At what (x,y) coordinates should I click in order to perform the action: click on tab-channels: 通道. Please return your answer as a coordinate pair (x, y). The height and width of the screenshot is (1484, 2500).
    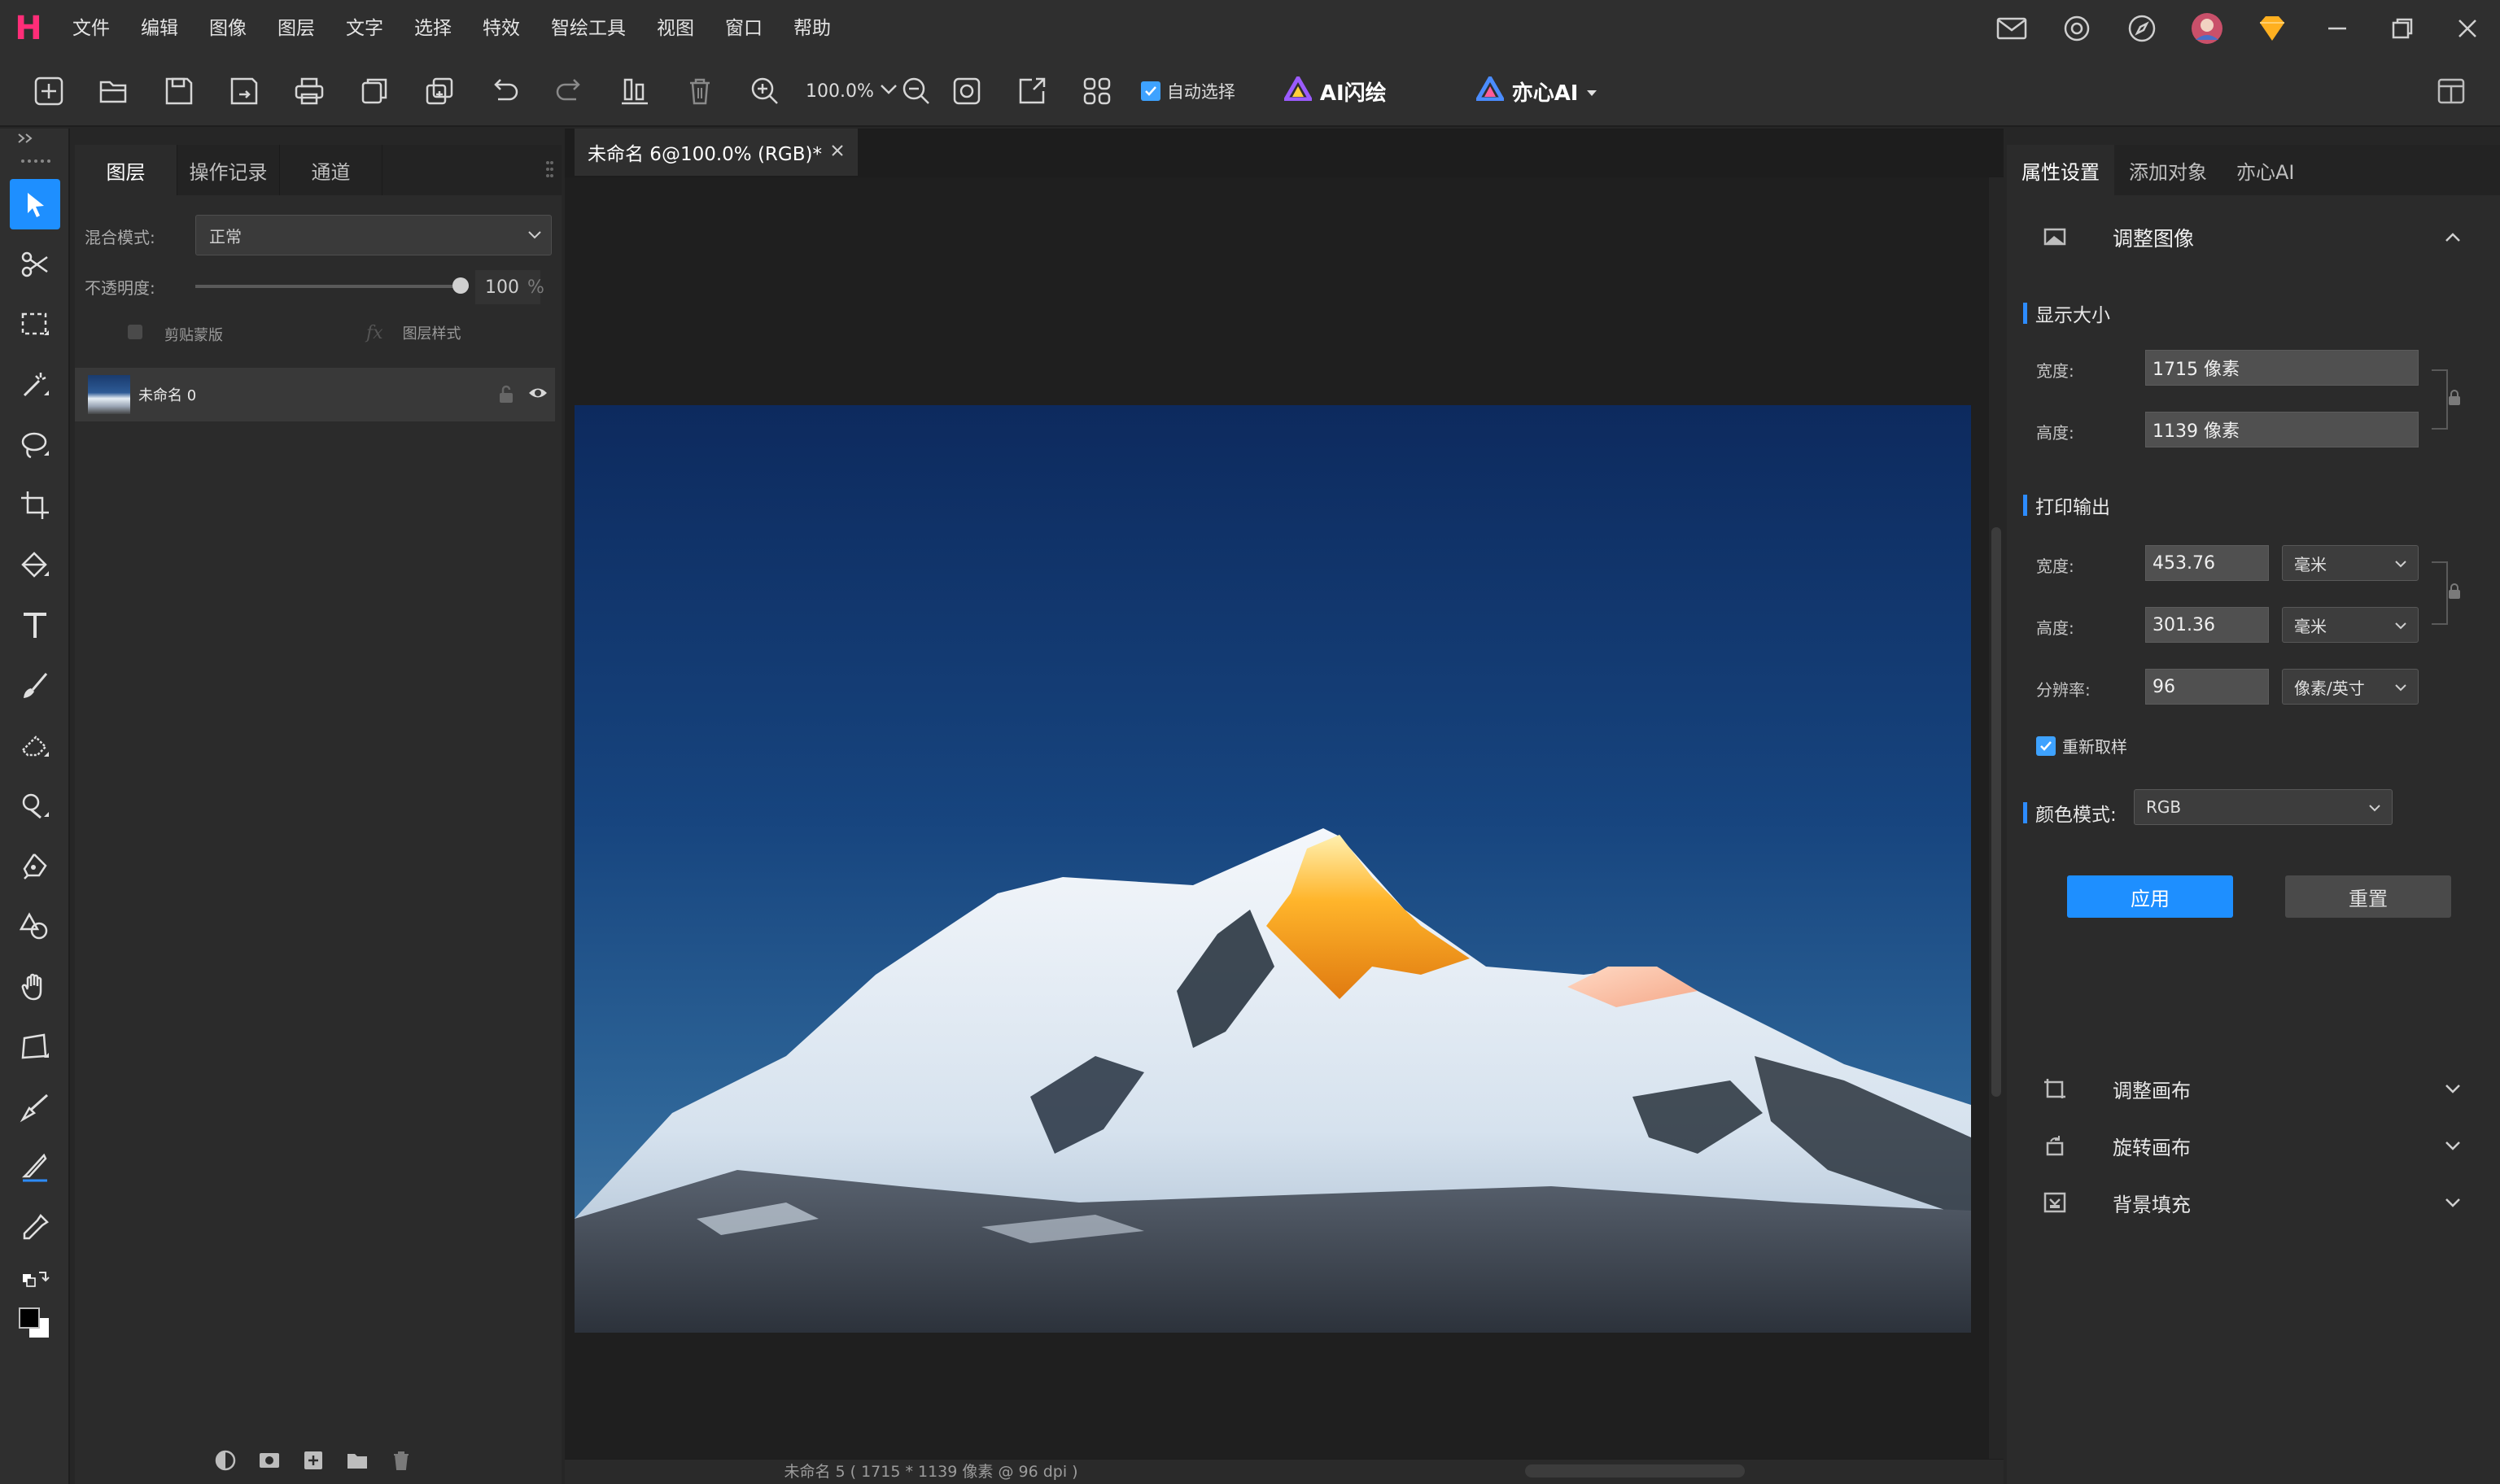
    Looking at the image, I should click on (331, 170).